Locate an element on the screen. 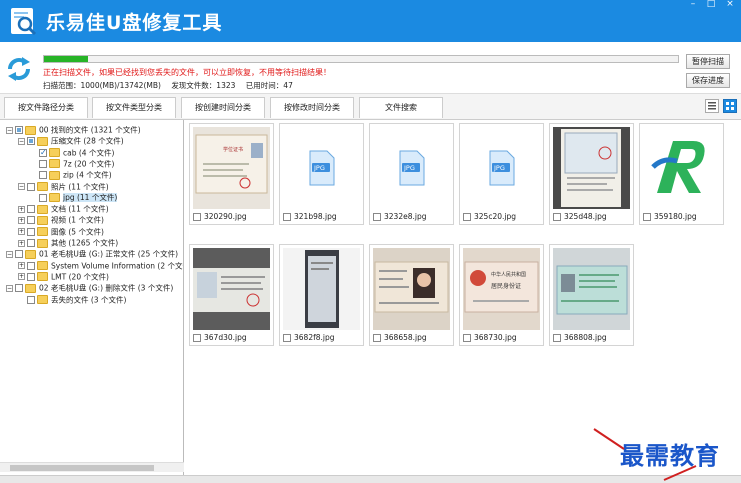 This screenshot has width=741, height=483. file-card: JPG 3232e8.jpg is located at coordinates (411, 174).